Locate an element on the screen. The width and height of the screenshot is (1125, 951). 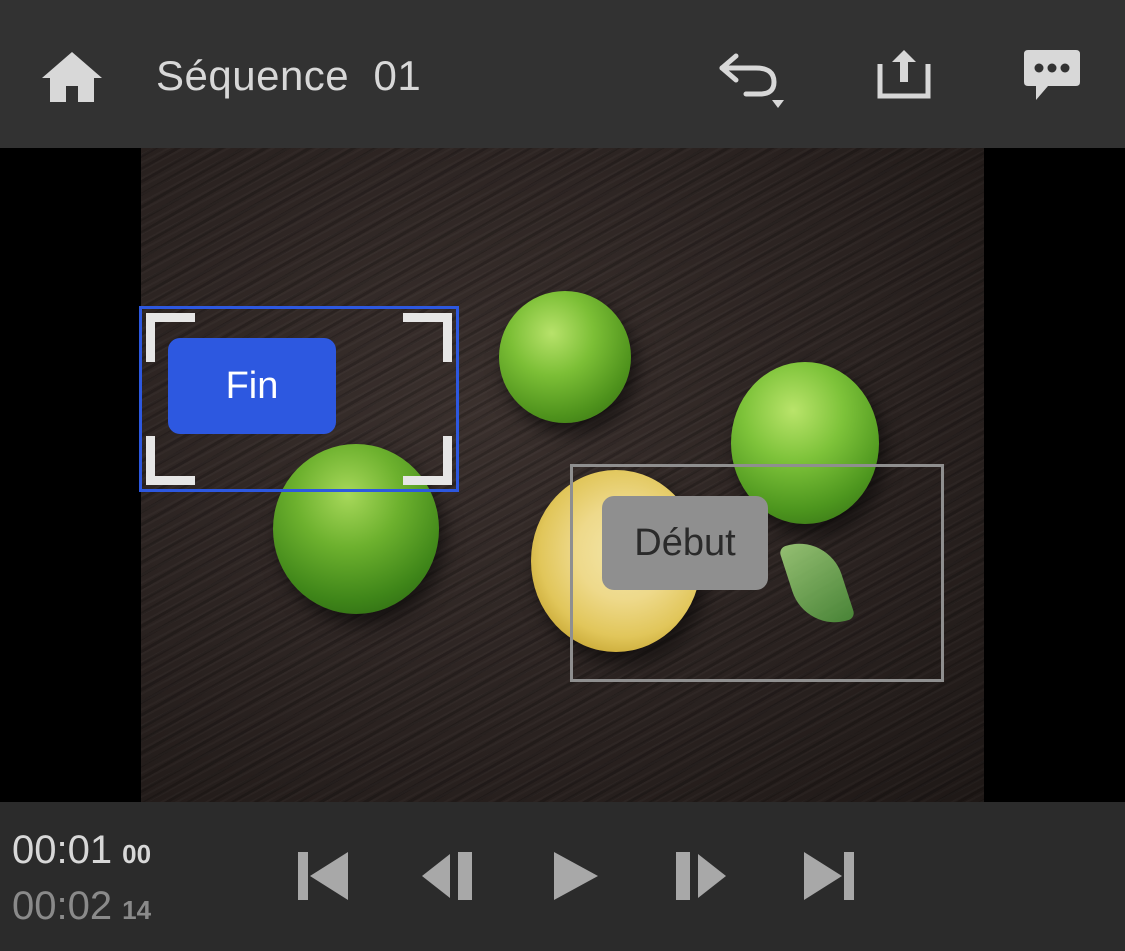
skip-to-start-icon is located at coordinates (324, 876).